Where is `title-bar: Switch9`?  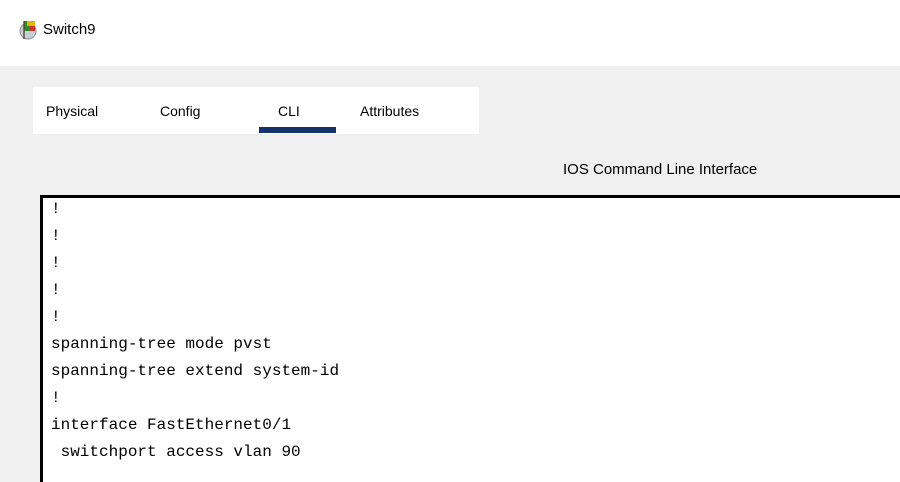
title-bar: Switch9 is located at coordinates (450, 33).